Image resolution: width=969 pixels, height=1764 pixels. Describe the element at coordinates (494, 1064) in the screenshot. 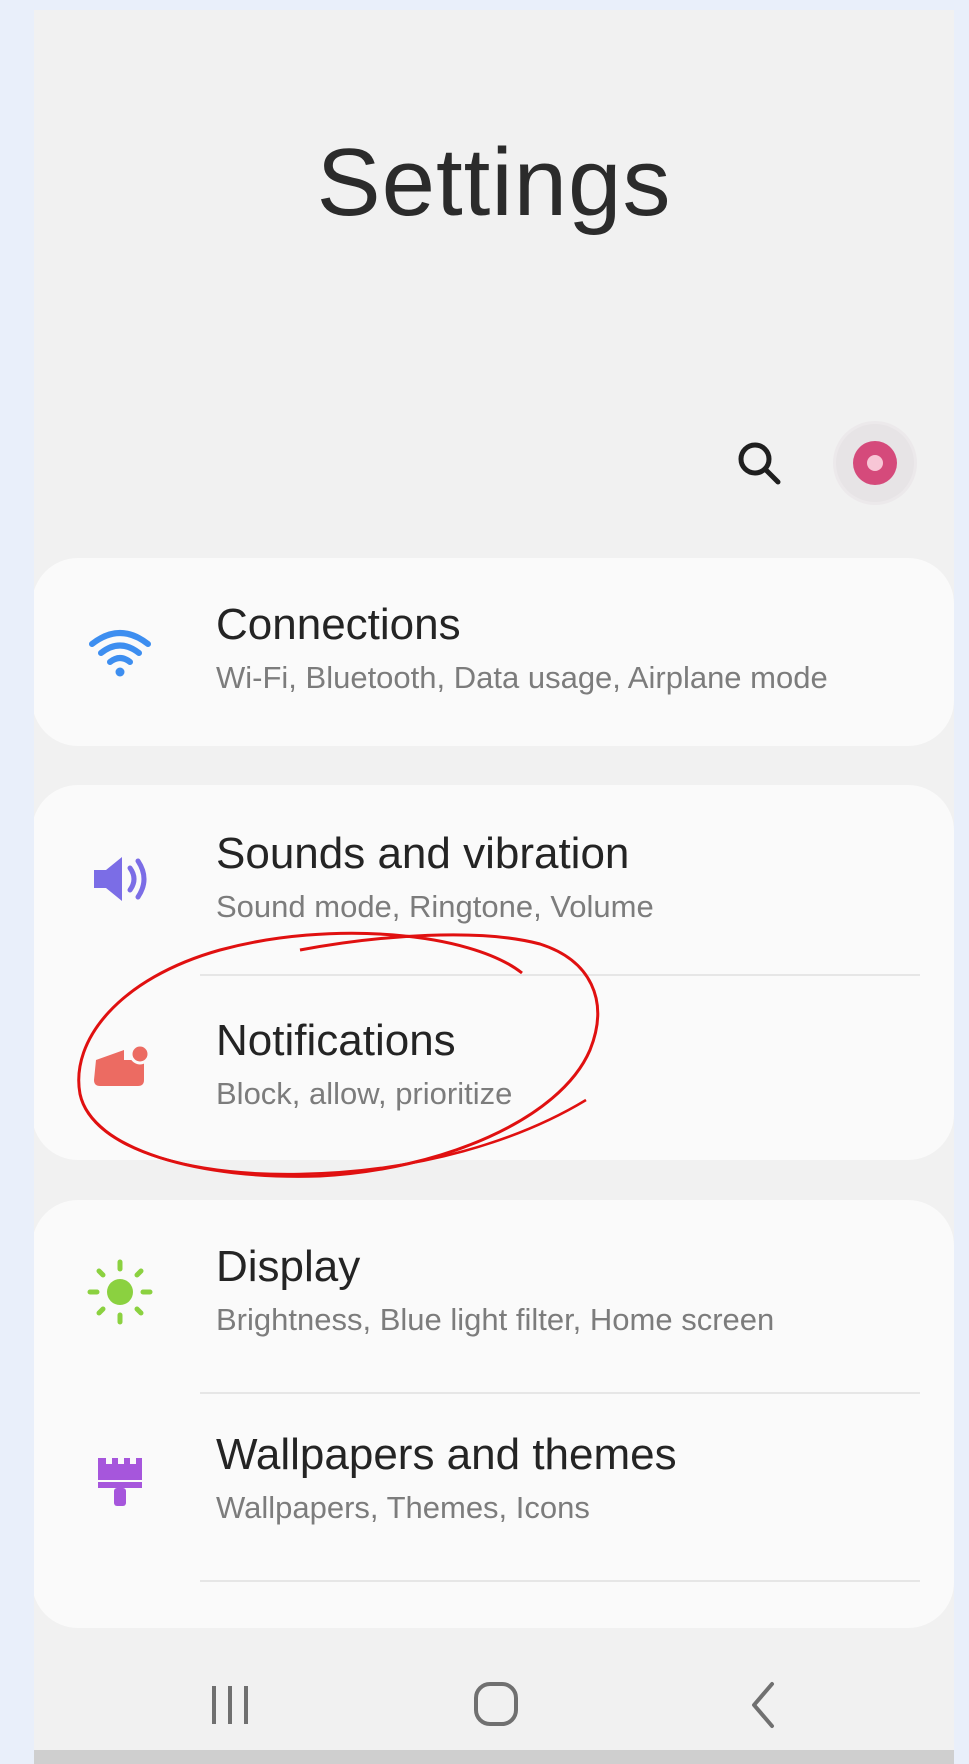

I see `list-item-notifications: Notifications Block, allow, prioritize` at that location.